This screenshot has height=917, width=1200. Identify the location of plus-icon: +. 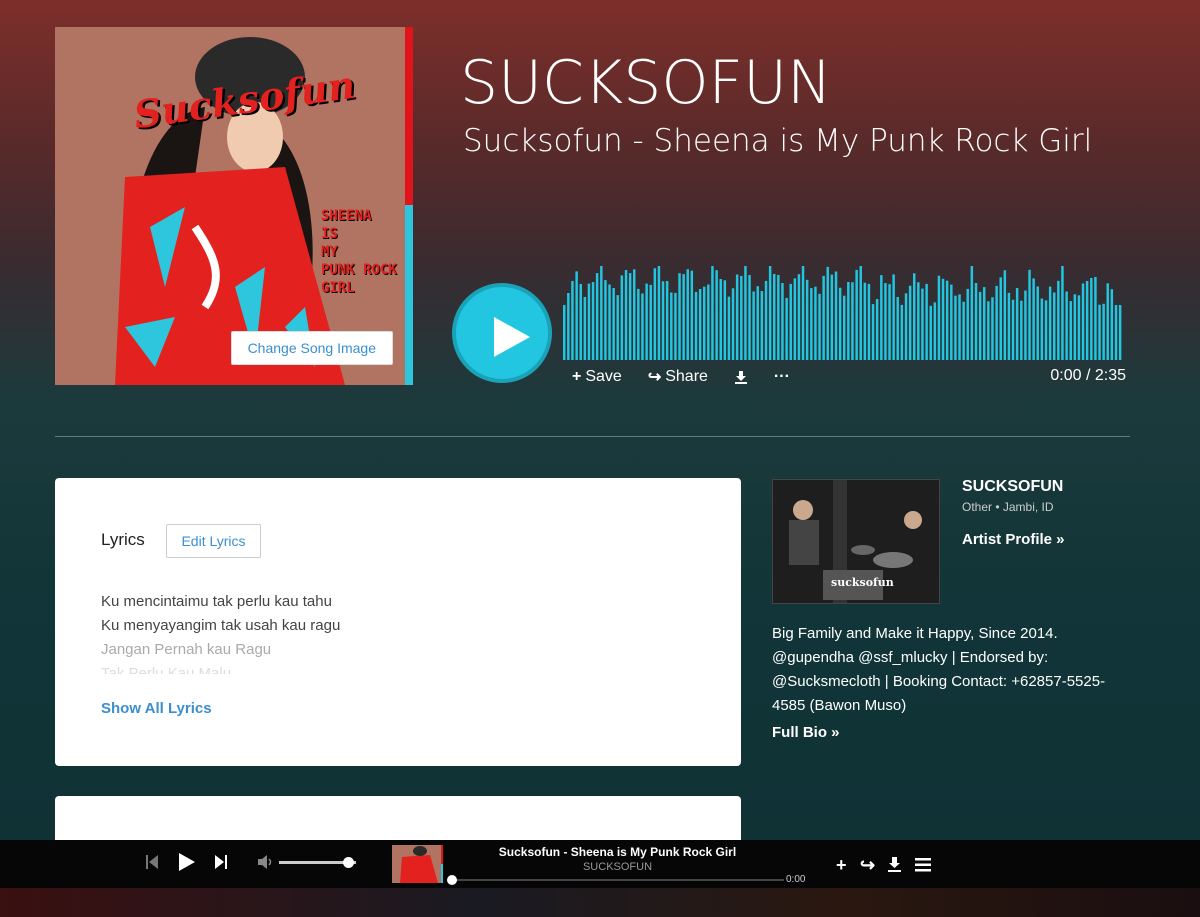
(577, 376).